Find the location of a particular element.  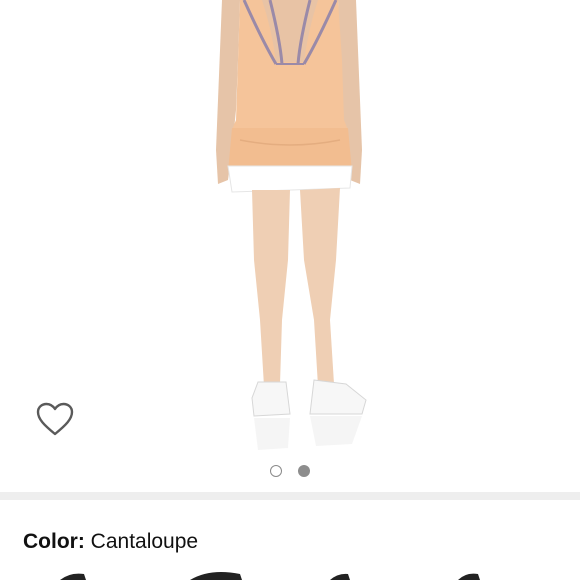

wishlist-heart-icon is located at coordinates (55, 419).